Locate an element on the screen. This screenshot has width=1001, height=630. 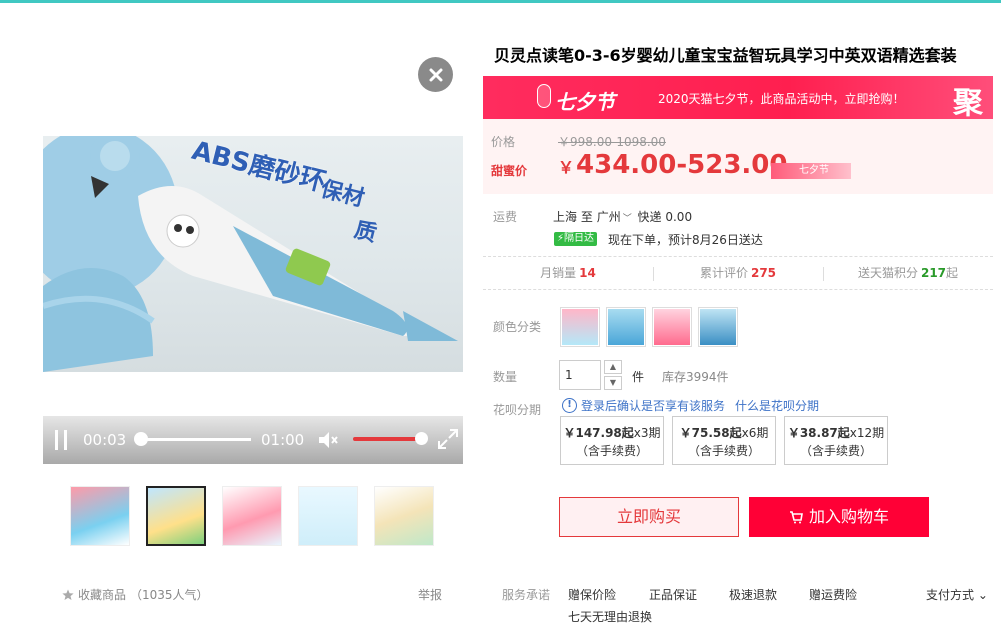
ship-to-select: 广州 ﹀ is located at coordinates (615, 217).